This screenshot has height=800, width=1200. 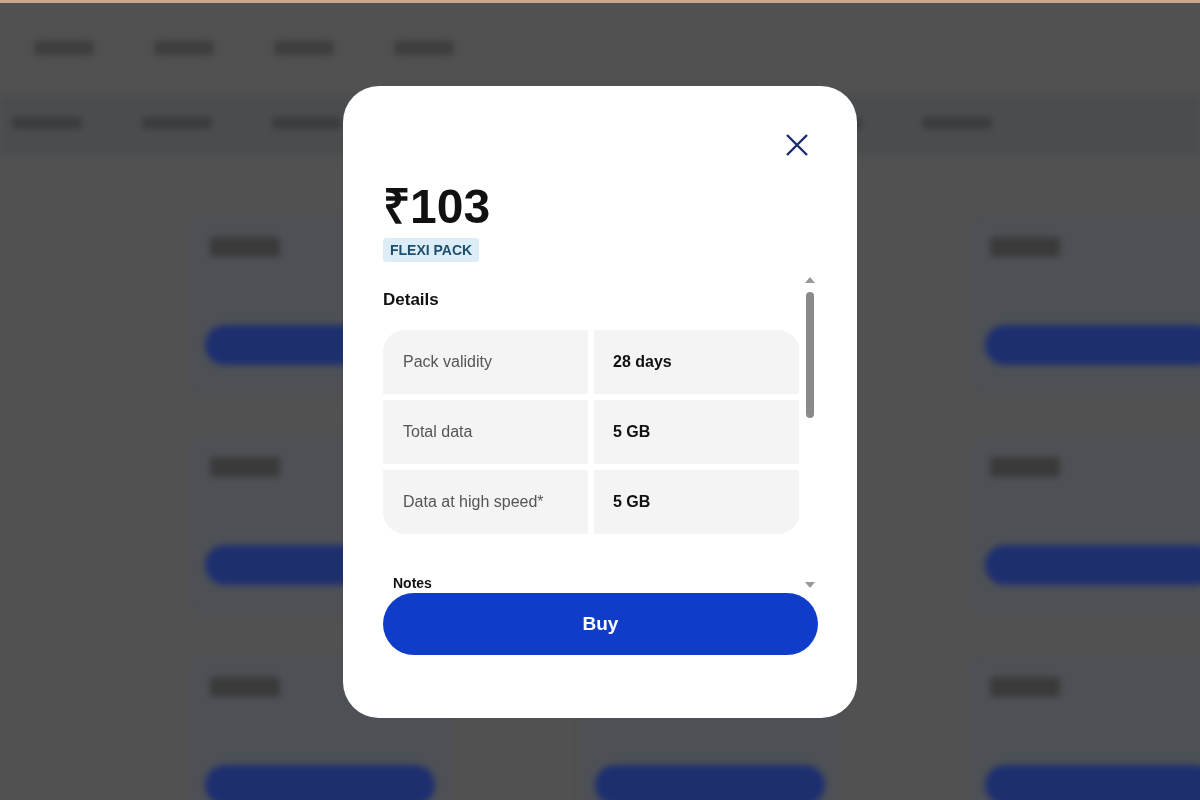 What do you see at coordinates (642, 362) in the screenshot?
I see `detail-value: 28 days` at bounding box center [642, 362].